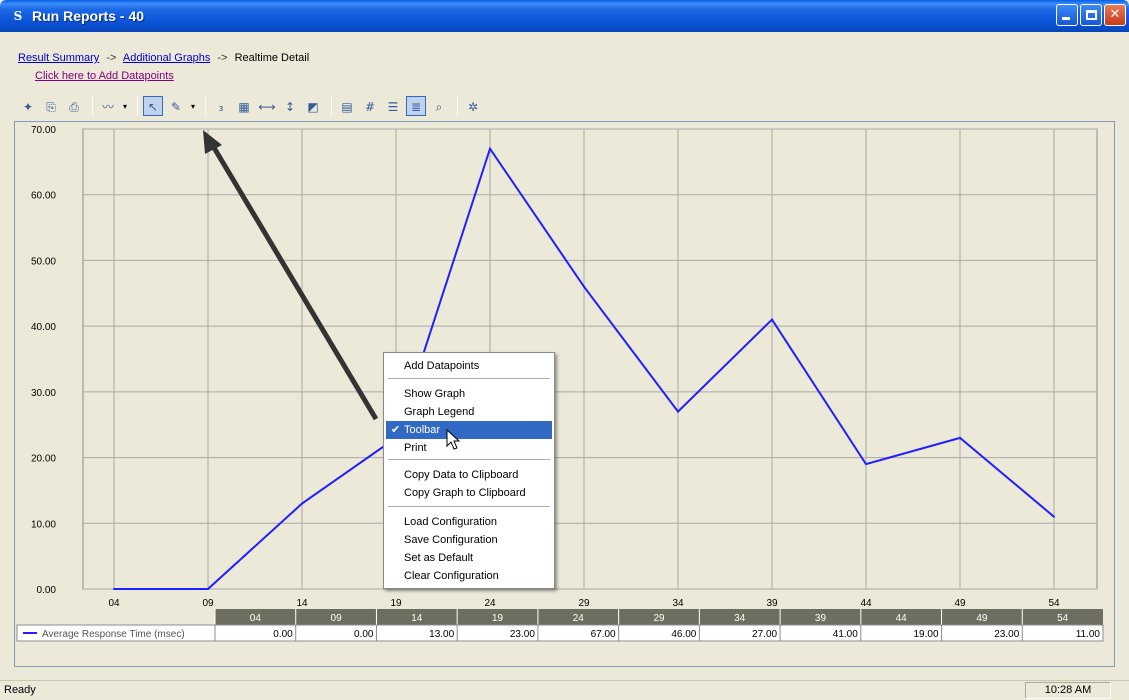 The height and width of the screenshot is (700, 1129). I want to click on data-editor-button: ₃, so click(221, 106).